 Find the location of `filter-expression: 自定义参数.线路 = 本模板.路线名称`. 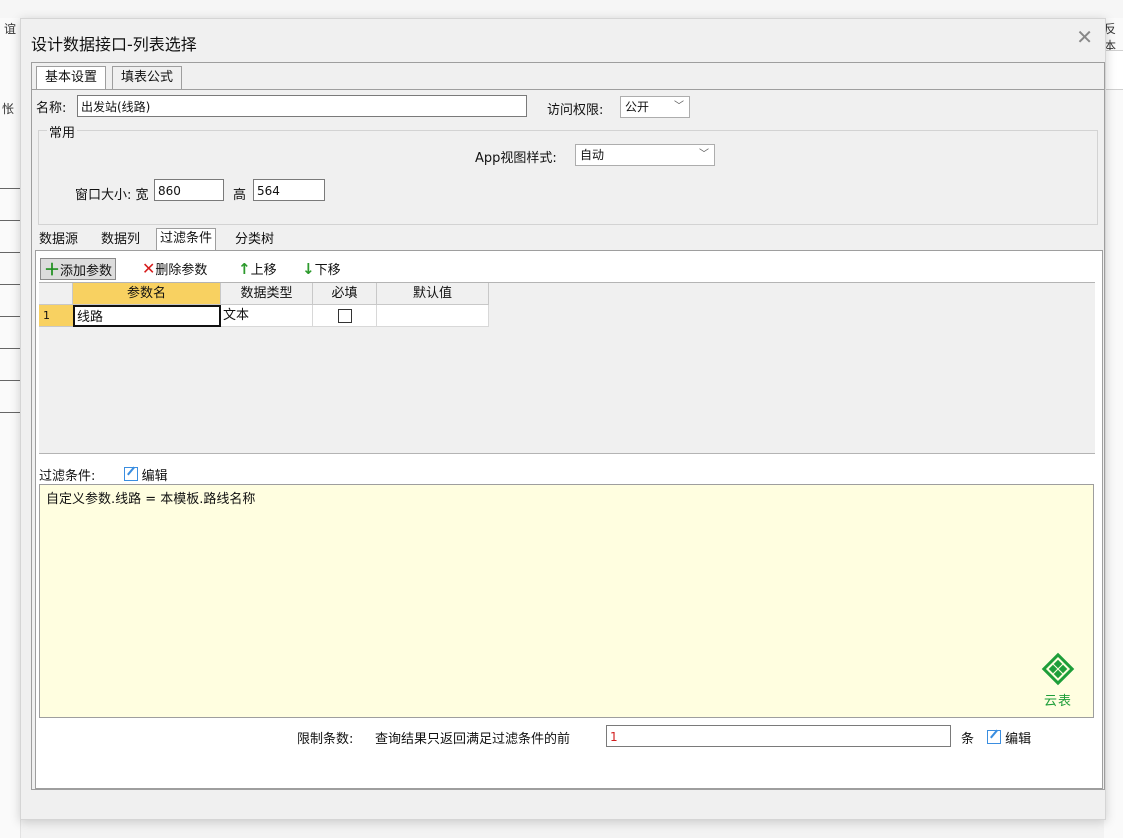

filter-expression: 自定义参数.线路 = 本模板.路线名称 is located at coordinates (151, 499).